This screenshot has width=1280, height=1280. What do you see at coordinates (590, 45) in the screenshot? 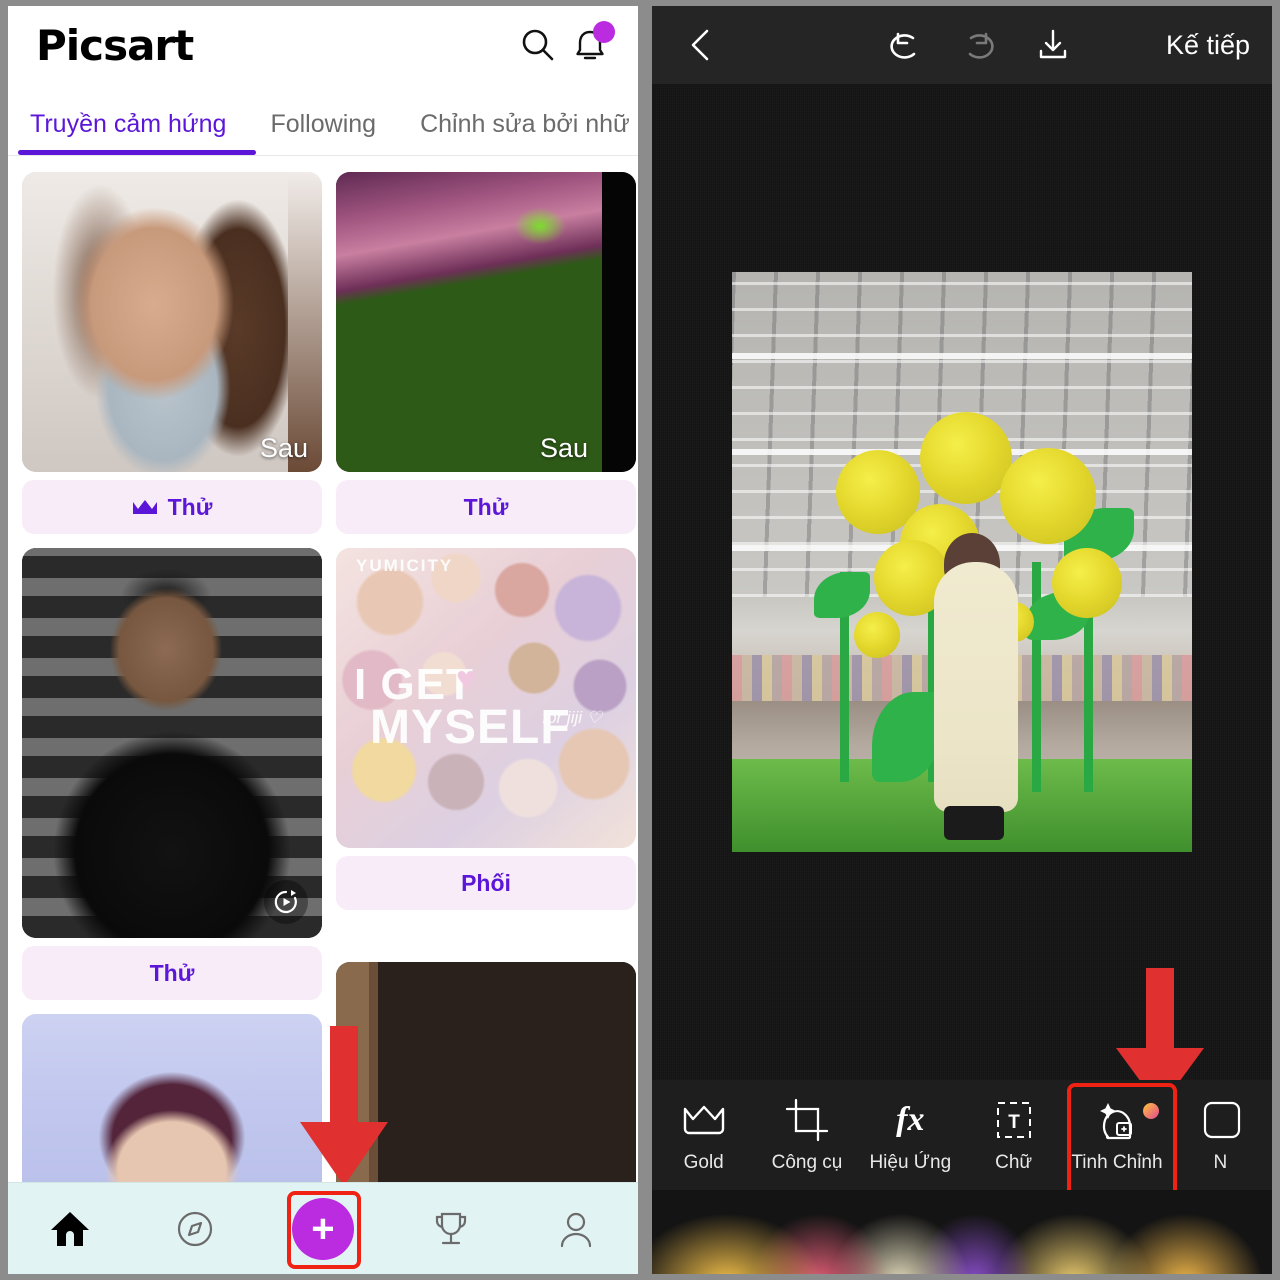
I see `notifications-button` at bounding box center [590, 45].